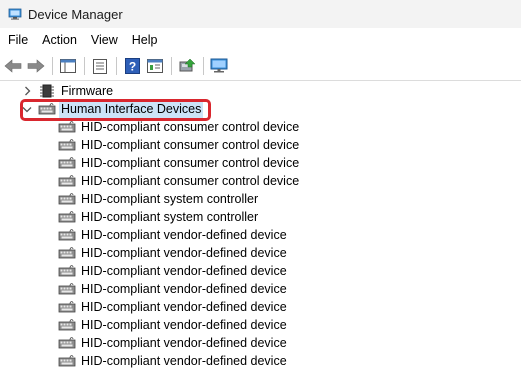 Image resolution: width=521 pixels, height=374 pixels. I want to click on console-tree-icon, so click(68, 66).